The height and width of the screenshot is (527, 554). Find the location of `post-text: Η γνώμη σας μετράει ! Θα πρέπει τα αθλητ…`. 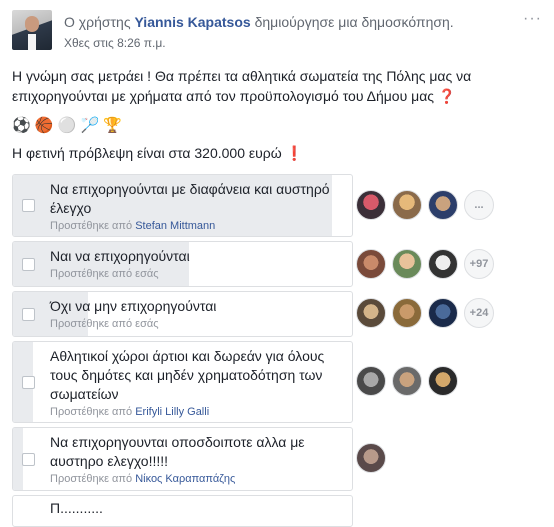

post-text: Η γνώμη σας μετράει ! Θα πρέπει τα αθλητ… is located at coordinates (242, 86).